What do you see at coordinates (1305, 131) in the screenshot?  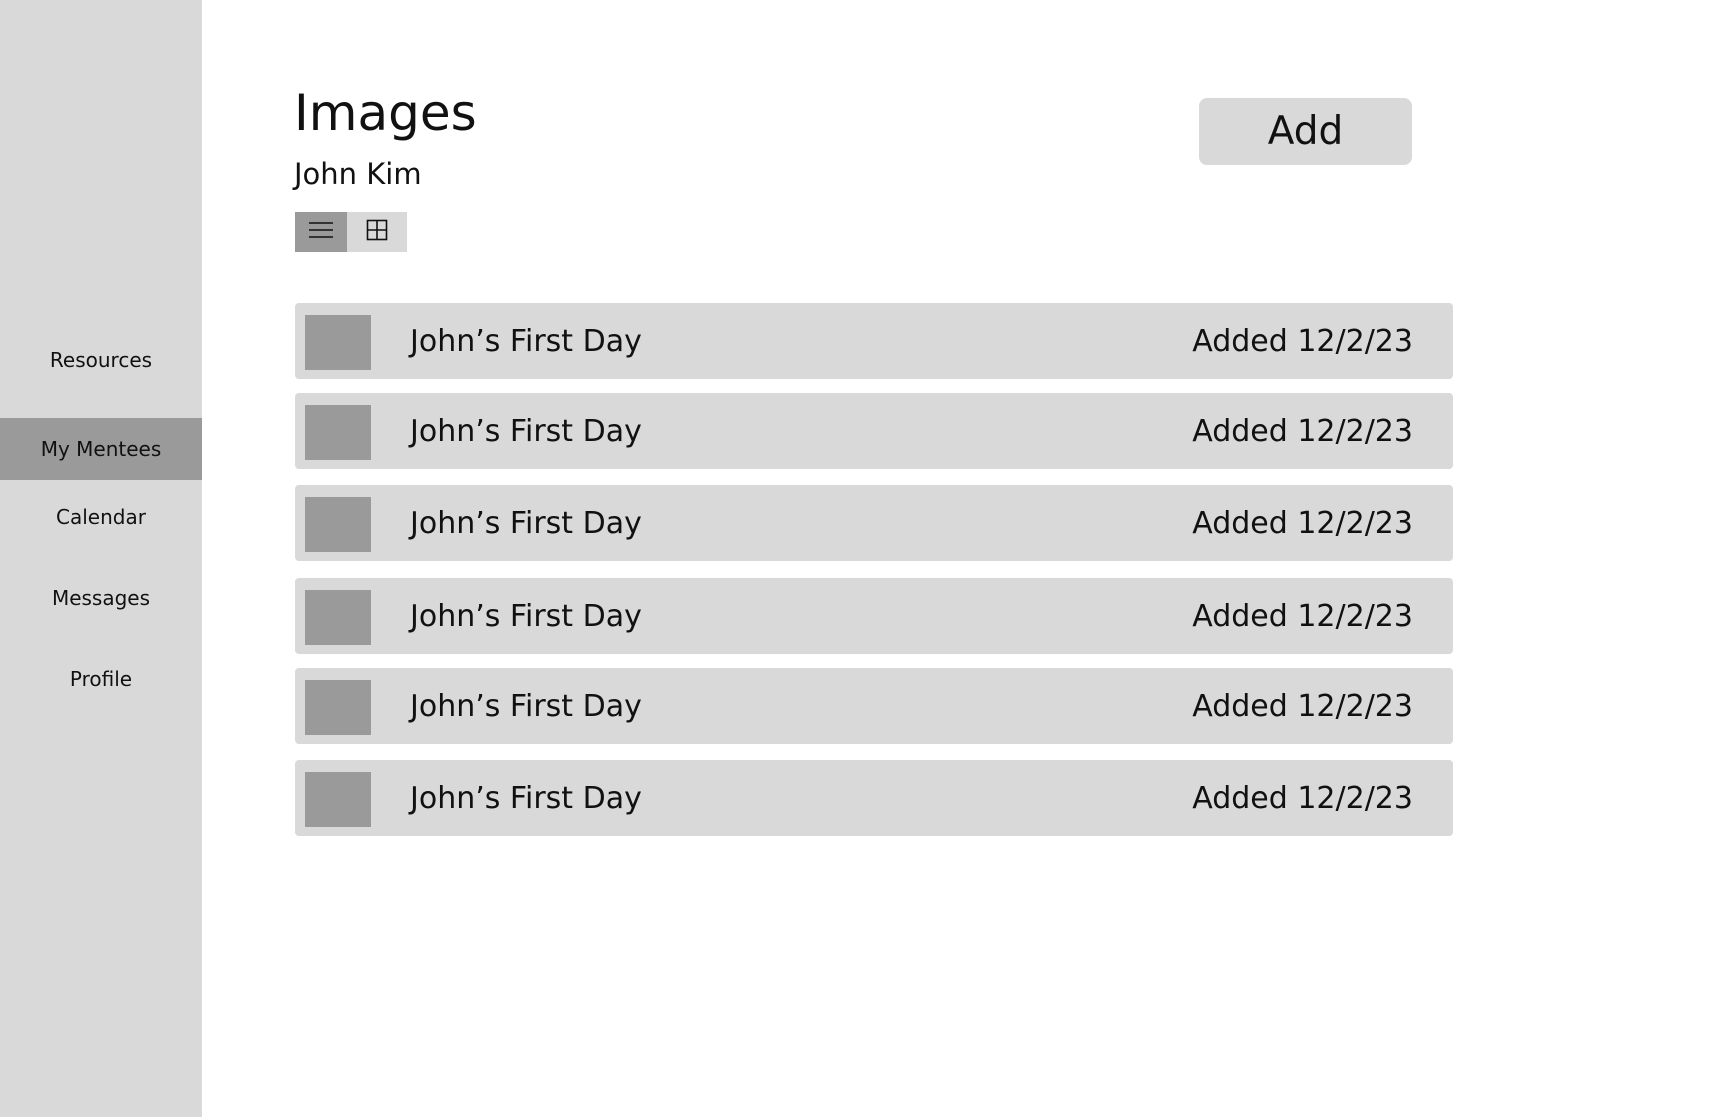 I see `add-button: Add` at bounding box center [1305, 131].